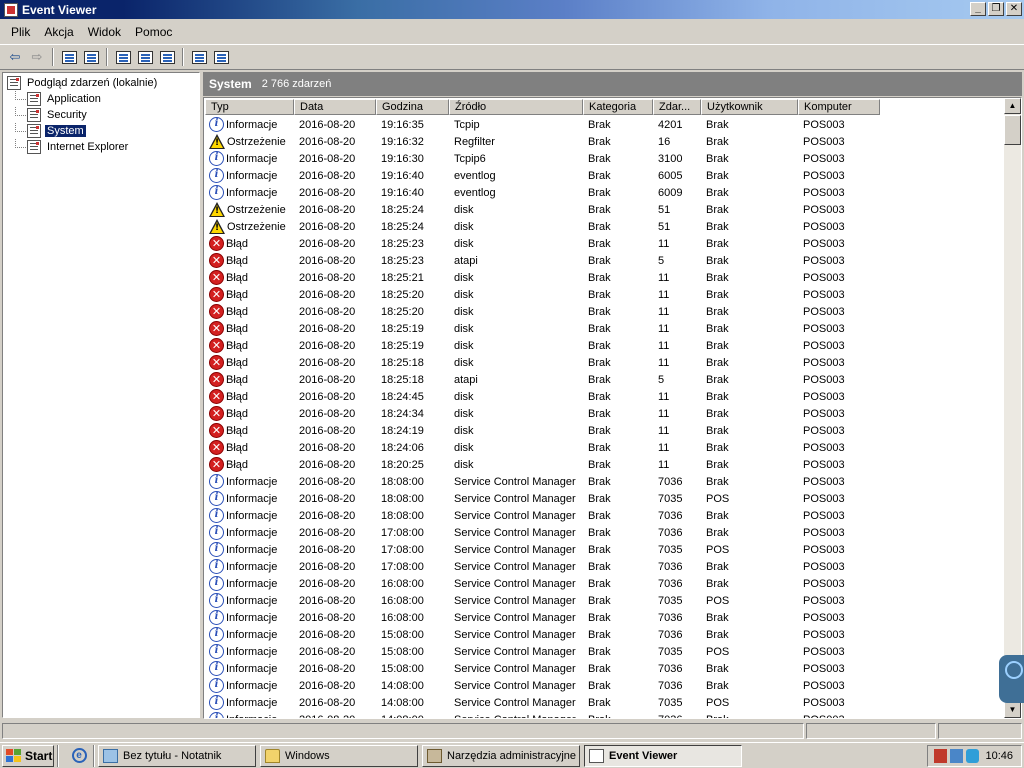 The width and height of the screenshot is (1024, 768). I want to click on column-header-kategoria: Kategoria, so click(618, 107).